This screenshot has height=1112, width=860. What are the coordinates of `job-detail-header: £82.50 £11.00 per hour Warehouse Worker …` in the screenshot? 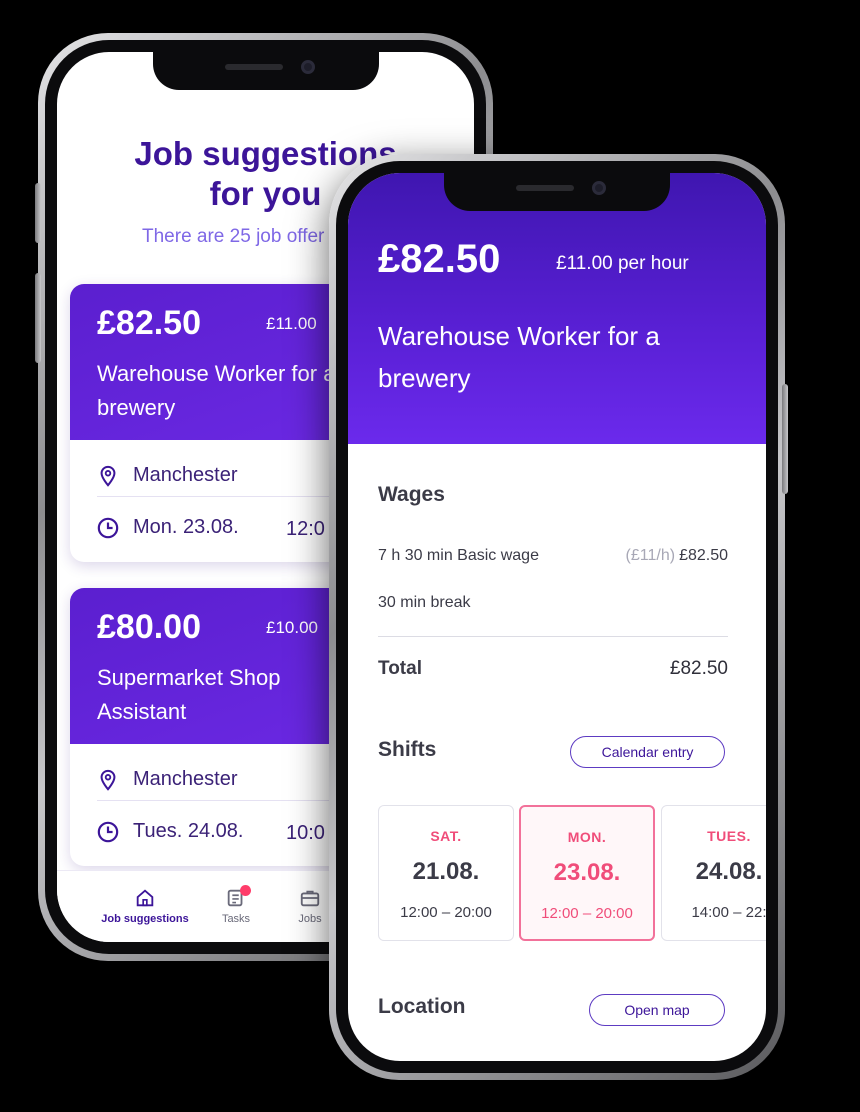 It's located at (557, 308).